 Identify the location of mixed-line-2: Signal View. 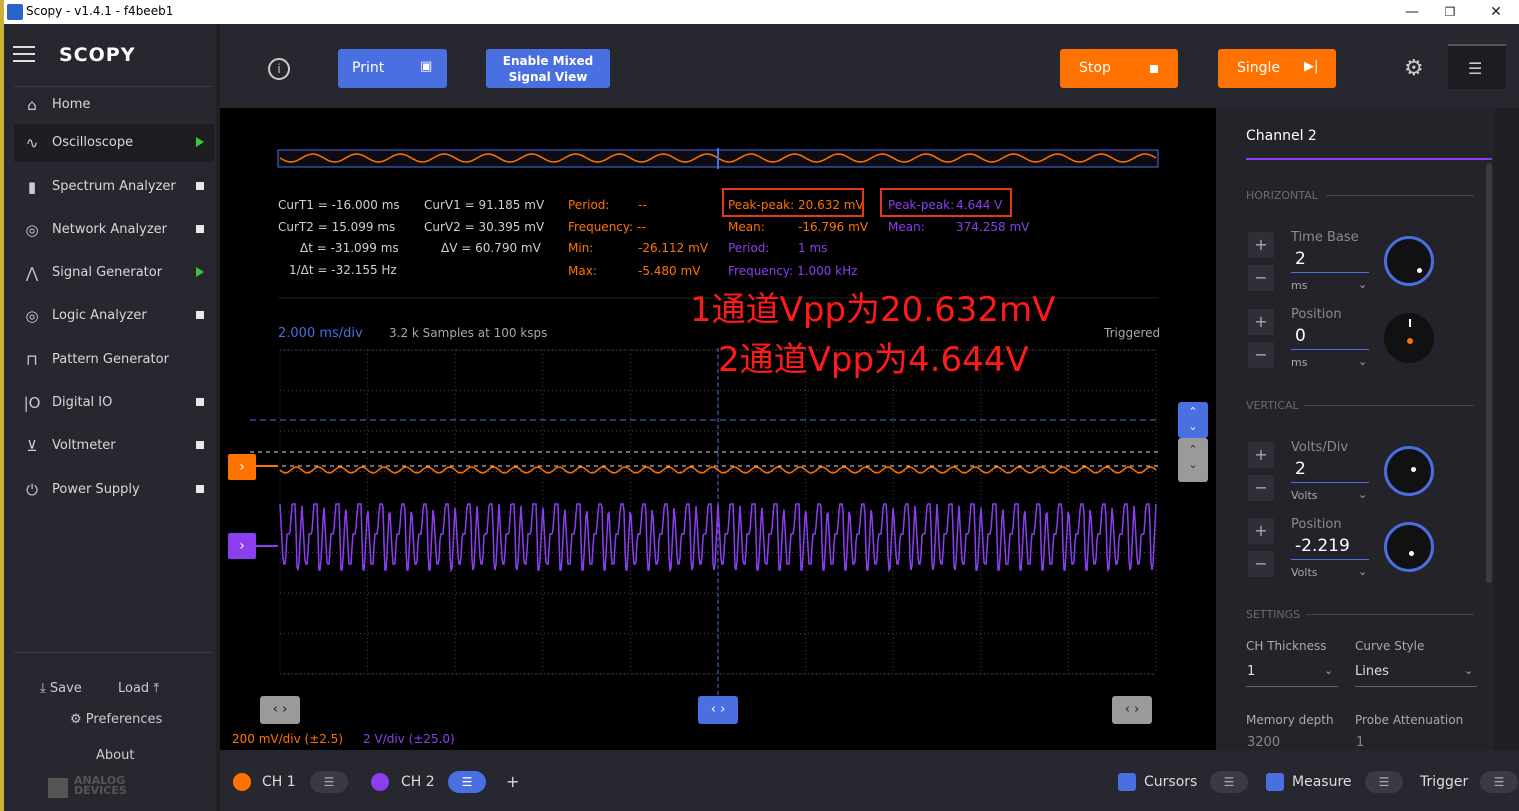
(548, 77).